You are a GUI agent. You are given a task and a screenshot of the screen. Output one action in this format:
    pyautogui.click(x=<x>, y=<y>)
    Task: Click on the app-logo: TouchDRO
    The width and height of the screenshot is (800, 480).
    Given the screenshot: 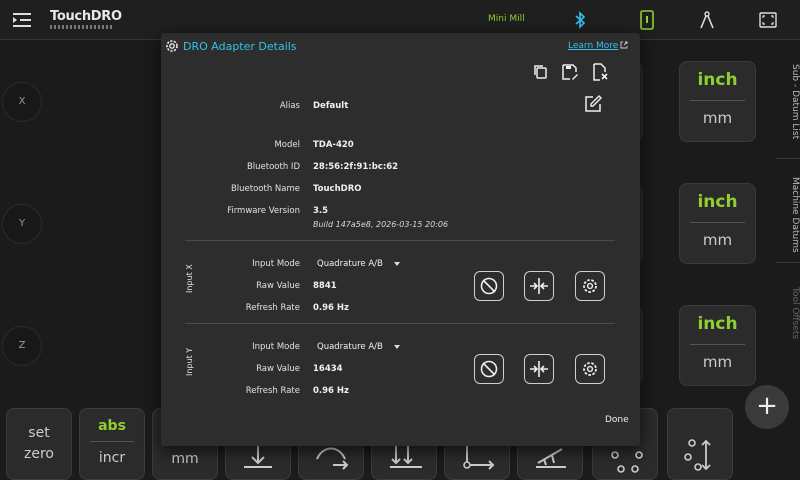 What is the action you would take?
    pyautogui.click(x=86, y=16)
    